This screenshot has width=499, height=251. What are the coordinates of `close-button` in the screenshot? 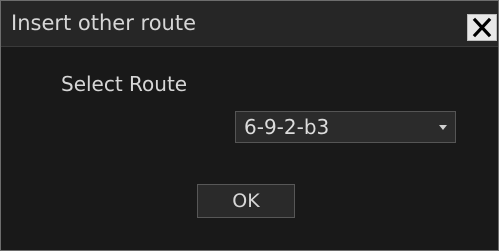 It's located at (482, 27).